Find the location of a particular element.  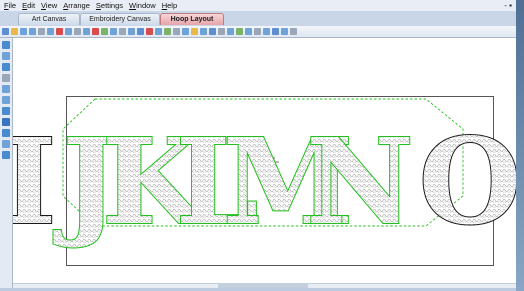

tab-art-canvas: Art Canvas is located at coordinates (49, 19).